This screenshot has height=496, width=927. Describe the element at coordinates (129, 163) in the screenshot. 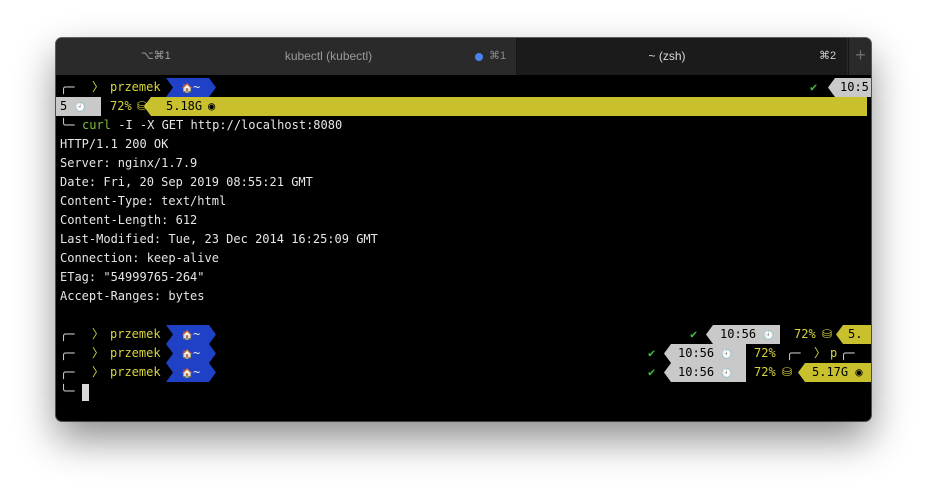

I see `output-line: Server: nginx/1.7.9` at that location.